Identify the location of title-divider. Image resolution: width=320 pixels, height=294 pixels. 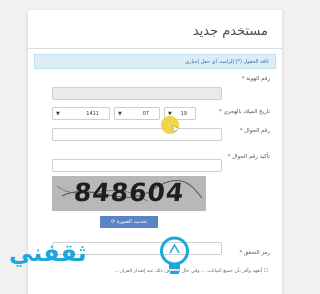
(155, 48).